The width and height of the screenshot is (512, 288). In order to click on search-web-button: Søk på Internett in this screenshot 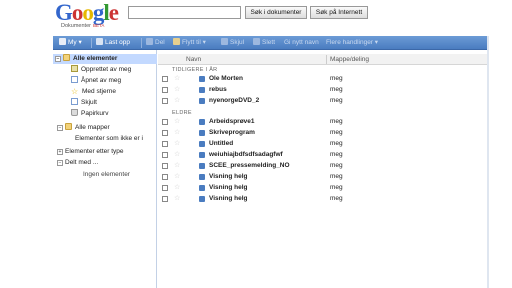, I will do `click(339, 12)`.